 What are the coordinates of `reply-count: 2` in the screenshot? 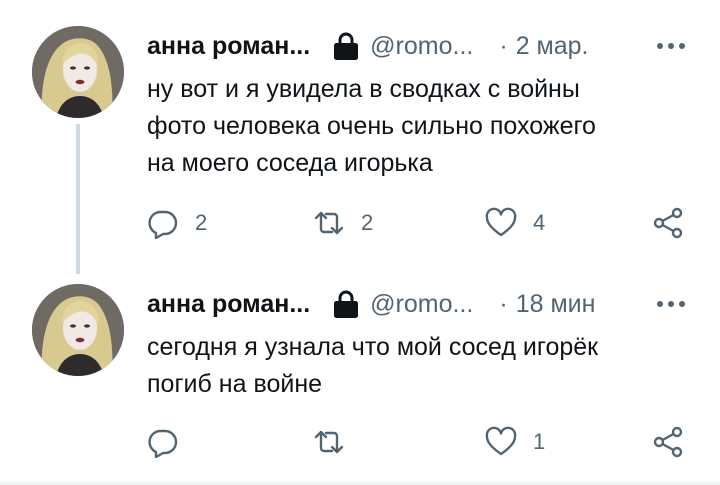 It's located at (201, 222).